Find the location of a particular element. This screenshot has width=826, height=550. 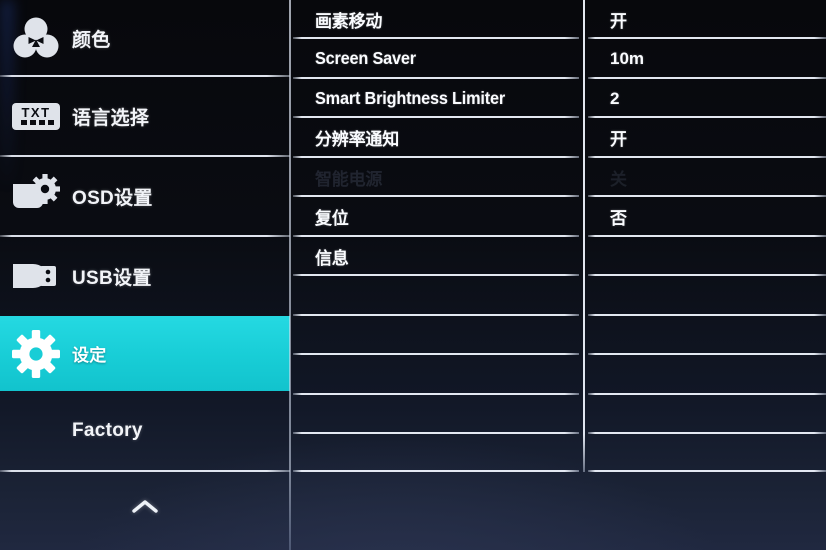

menu-value-row: 否 is located at coordinates (706, 216).